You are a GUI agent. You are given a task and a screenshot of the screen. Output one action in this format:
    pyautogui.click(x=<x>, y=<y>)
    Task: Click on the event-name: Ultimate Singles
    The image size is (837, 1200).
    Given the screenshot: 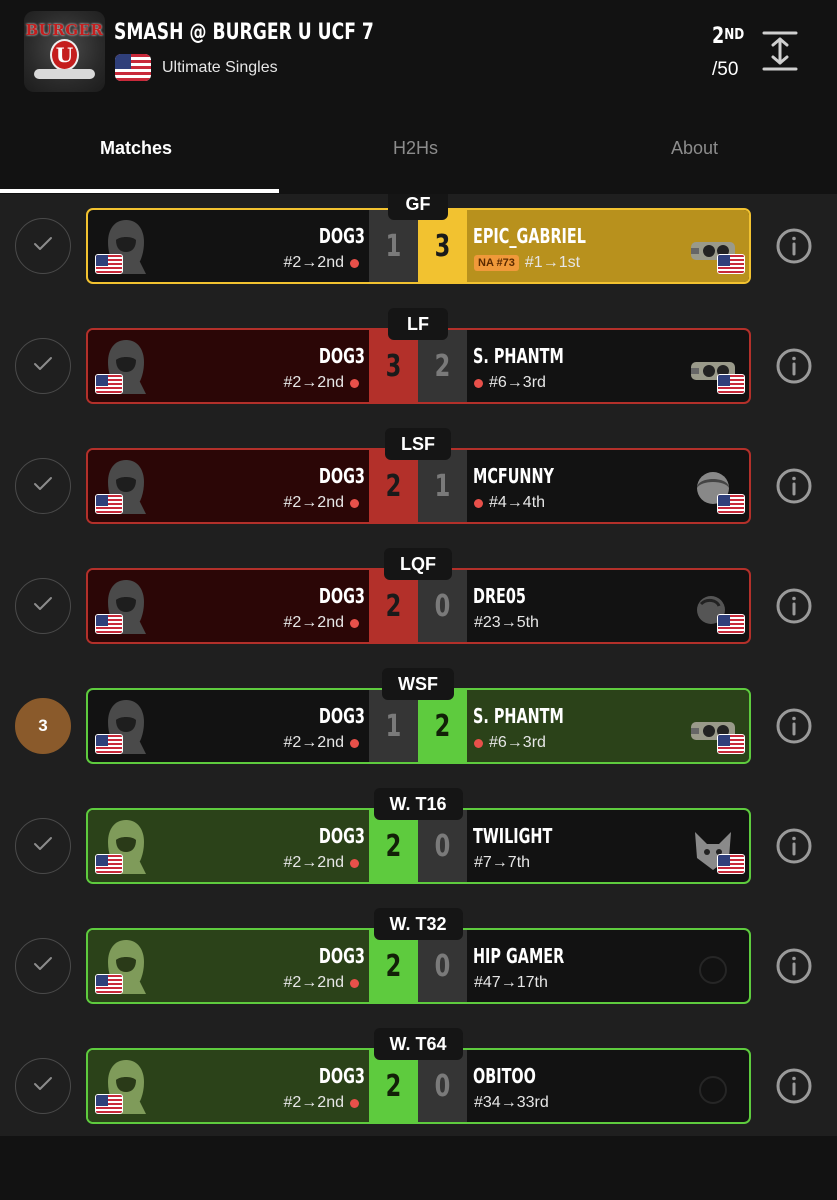 What is the action you would take?
    pyautogui.click(x=220, y=67)
    